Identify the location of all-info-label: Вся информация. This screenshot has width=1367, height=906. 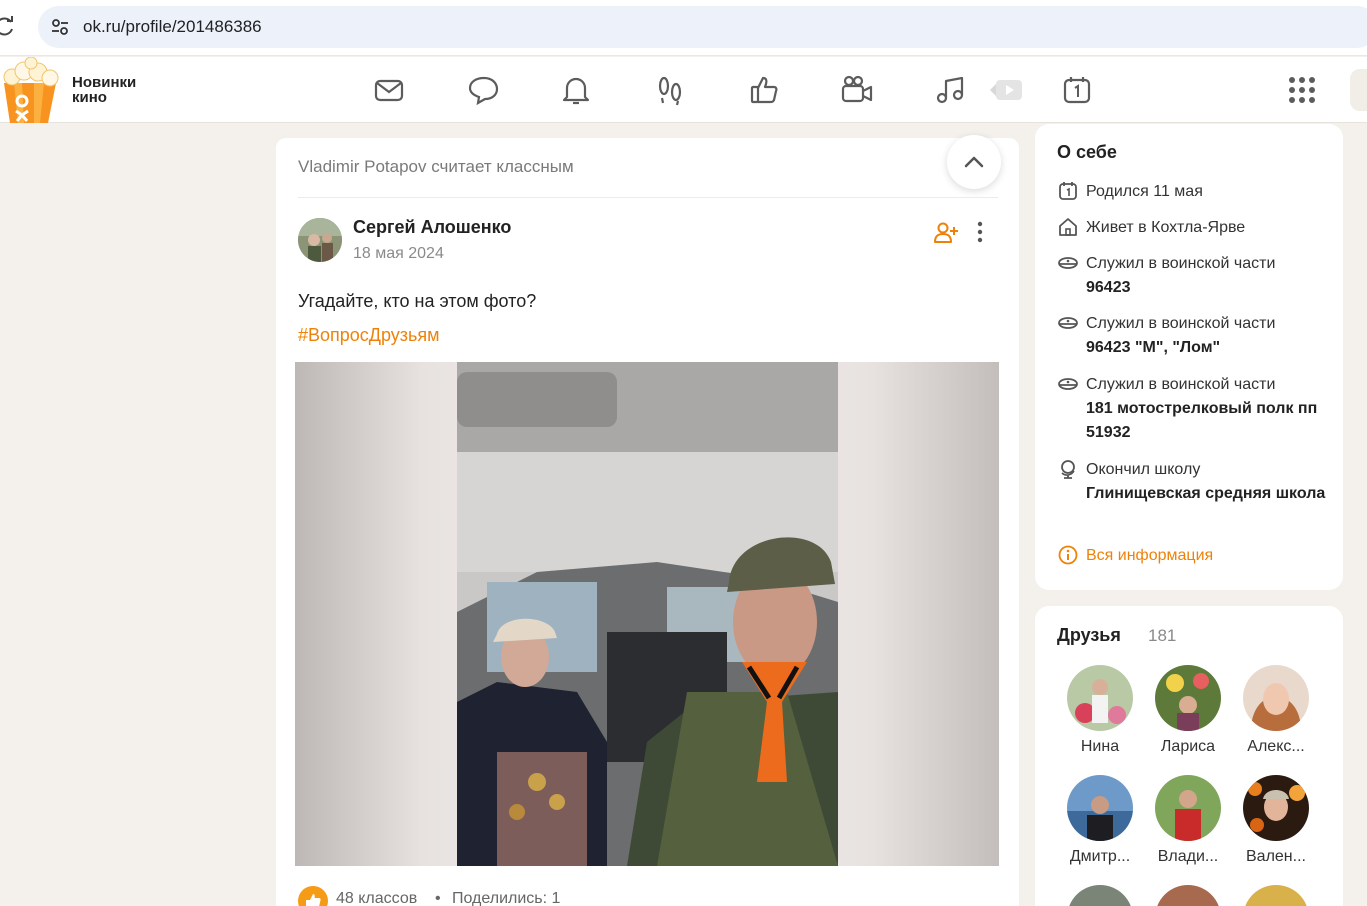
(1149, 556).